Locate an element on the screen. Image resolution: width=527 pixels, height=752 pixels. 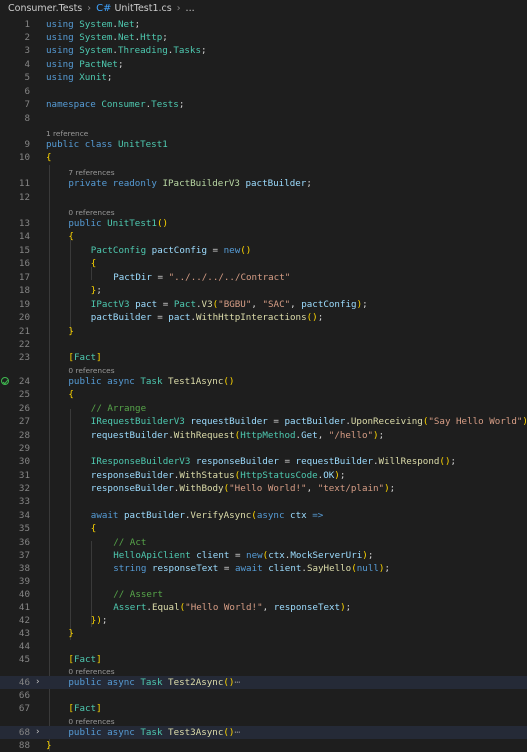
code-line: 12 is located at coordinates (263, 197).